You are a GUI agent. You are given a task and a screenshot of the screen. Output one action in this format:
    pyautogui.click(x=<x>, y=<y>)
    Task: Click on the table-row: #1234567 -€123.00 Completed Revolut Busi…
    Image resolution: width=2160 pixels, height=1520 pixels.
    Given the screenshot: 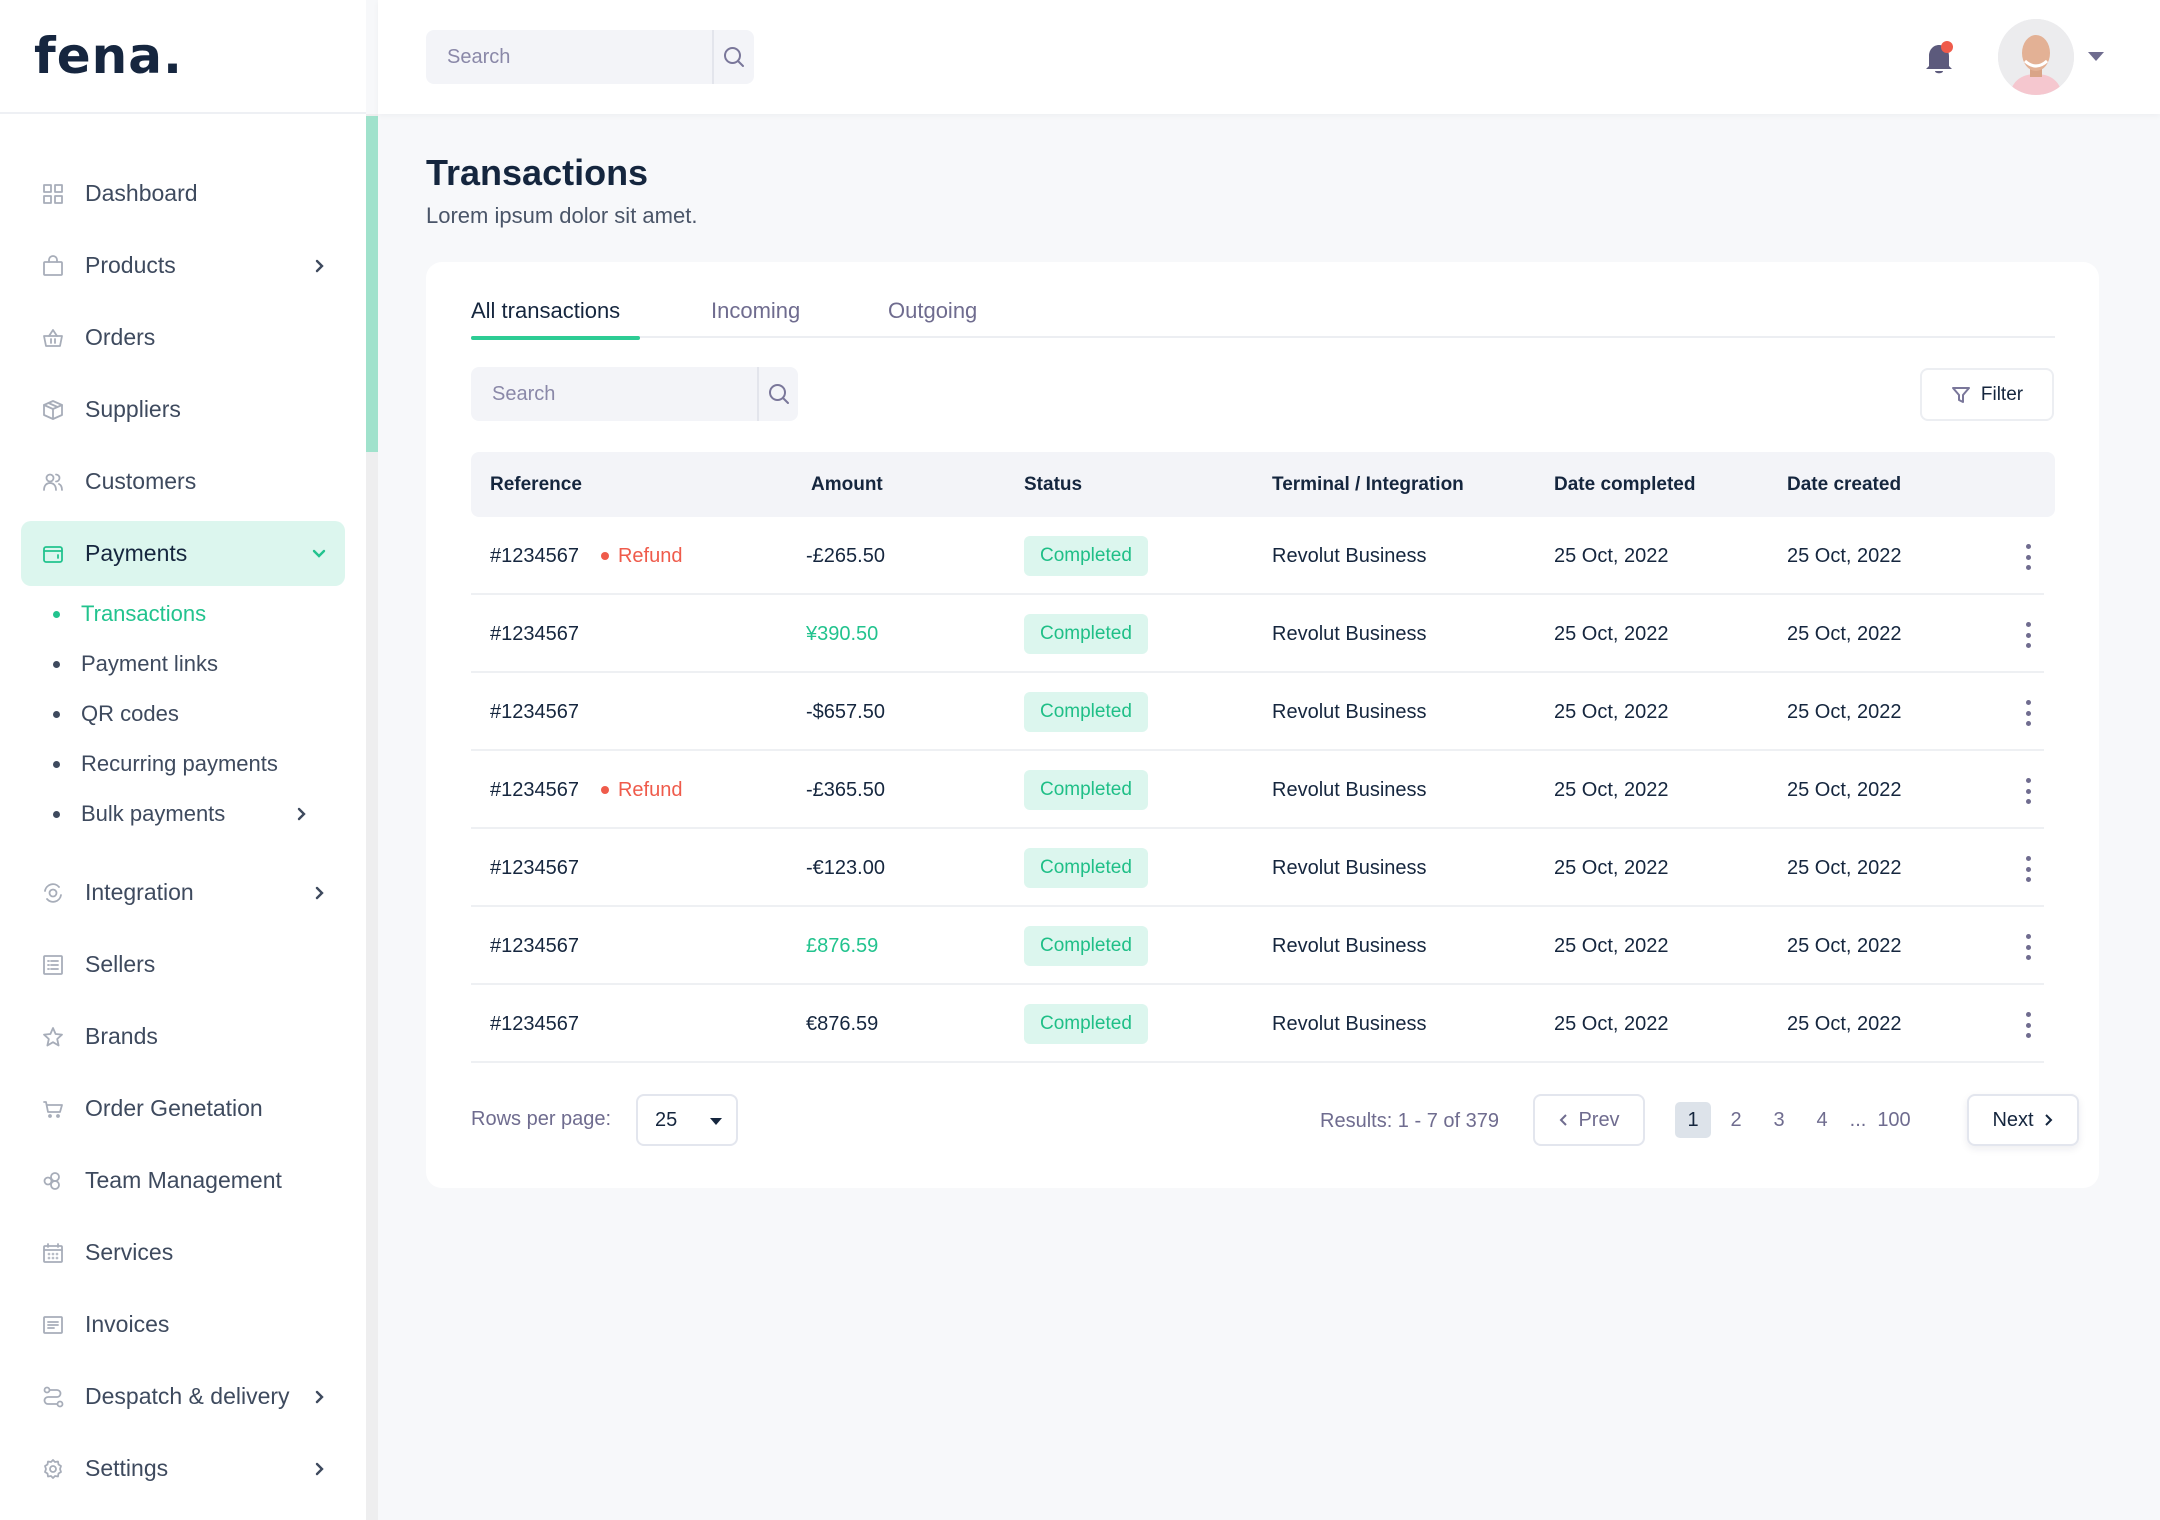 What is the action you would take?
    pyautogui.click(x=1257, y=868)
    